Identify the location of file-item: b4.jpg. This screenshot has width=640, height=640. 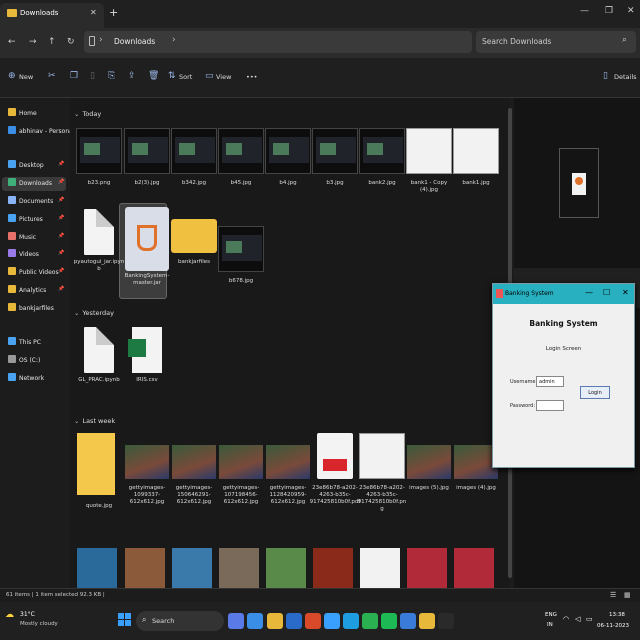
(288, 161).